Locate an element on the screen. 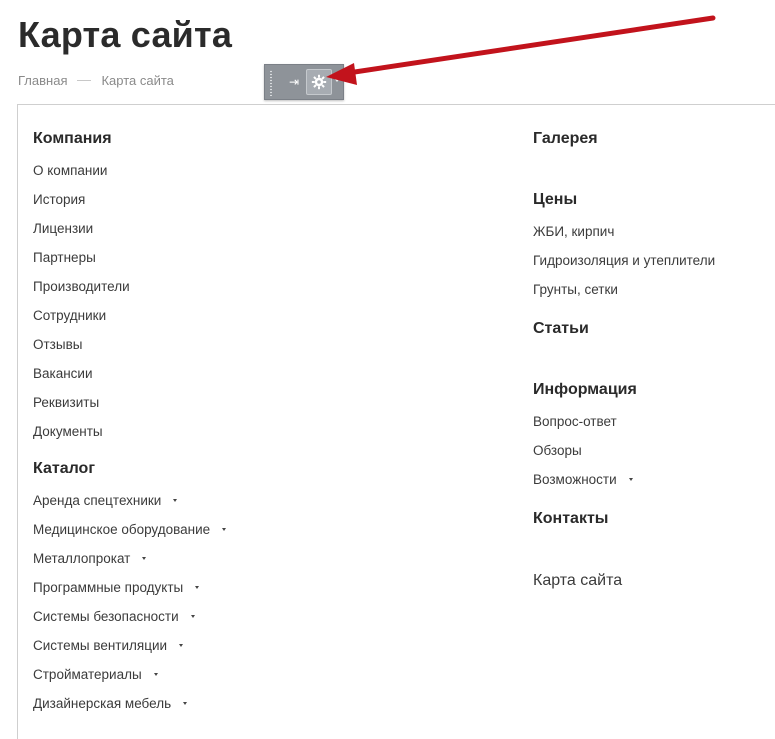  edit-mode-toolbar: ⇥ is located at coordinates (304, 82).